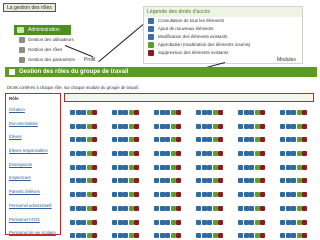  What do you see at coordinates (44, 40) in the screenshot?
I see `menu-item-users: Gestion des utilisateurs` at bounding box center [44, 40].